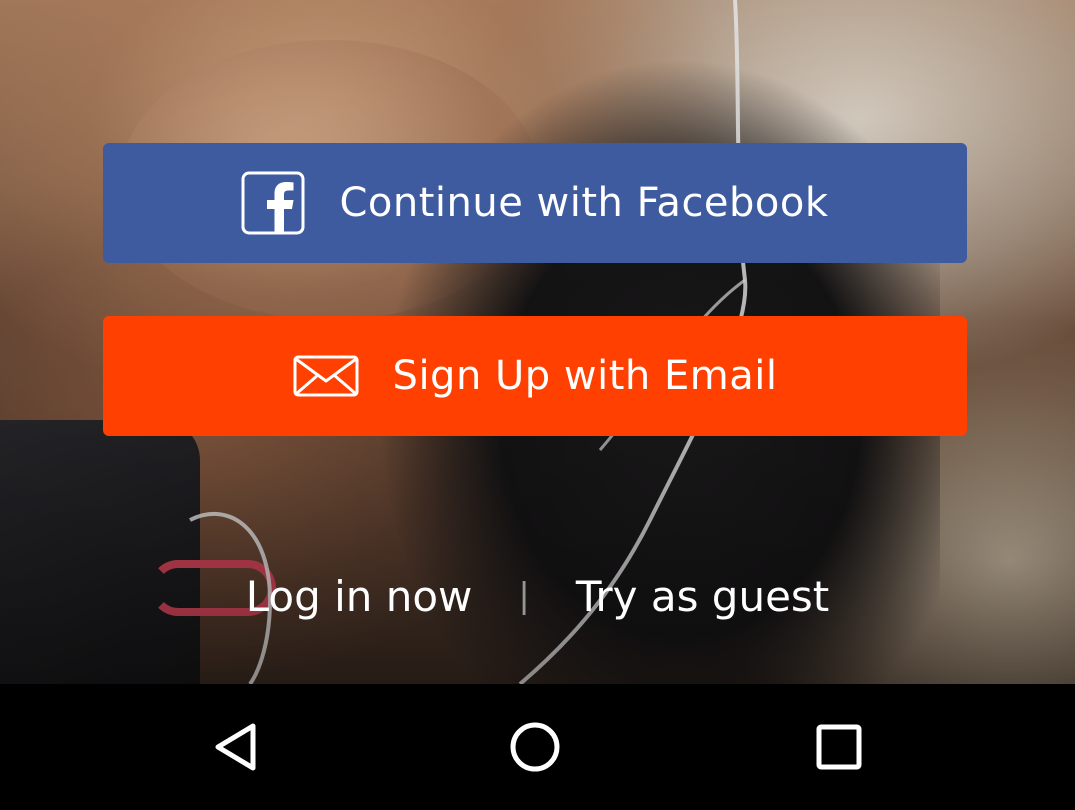  I want to click on sign-up-with-email-button: Sign Up with Email, so click(535, 376).